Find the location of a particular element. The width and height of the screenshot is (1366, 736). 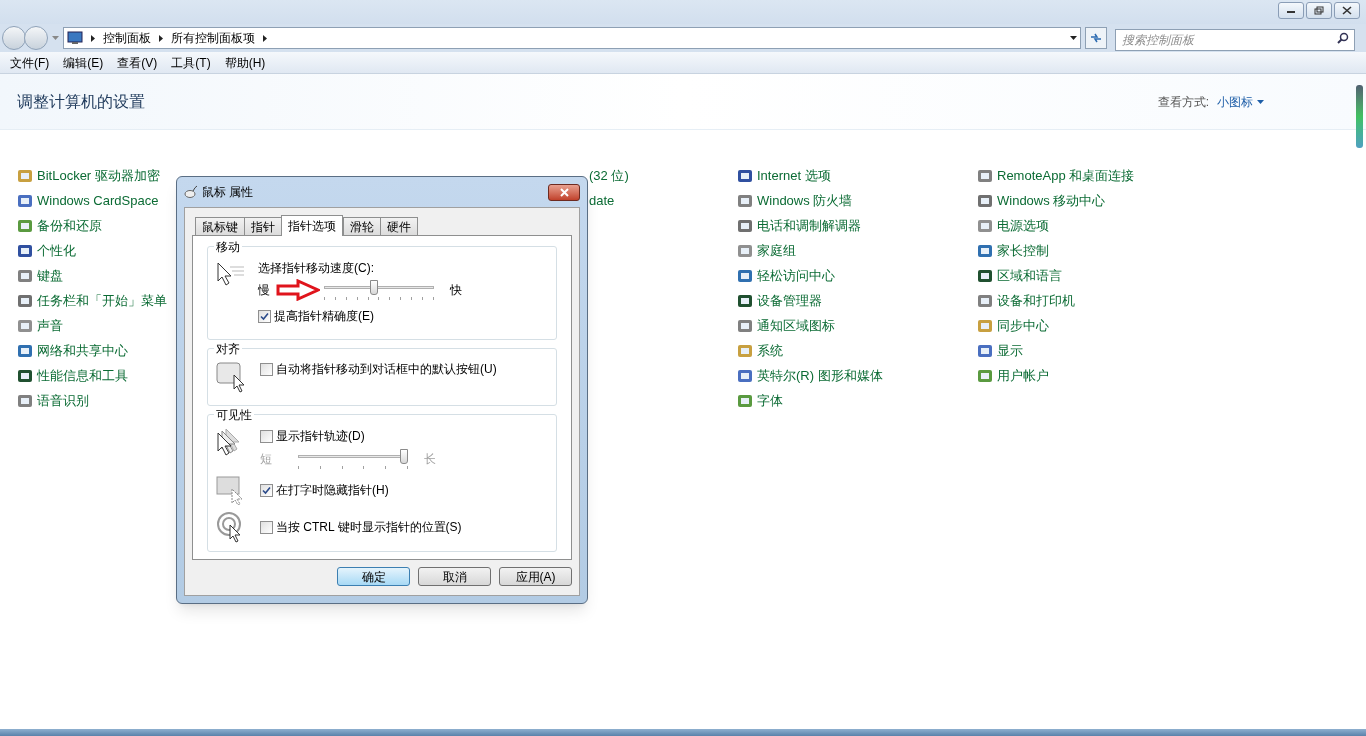

view-dropdown: 小图标 is located at coordinates (1240, 101).